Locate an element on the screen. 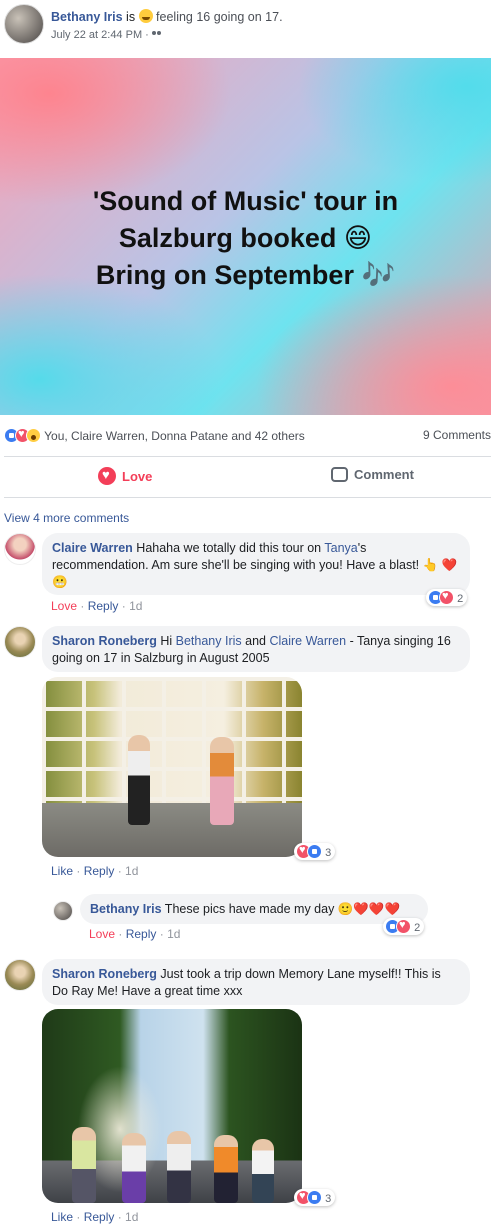 The image size is (491, 1231). comment-icon is located at coordinates (339, 474).